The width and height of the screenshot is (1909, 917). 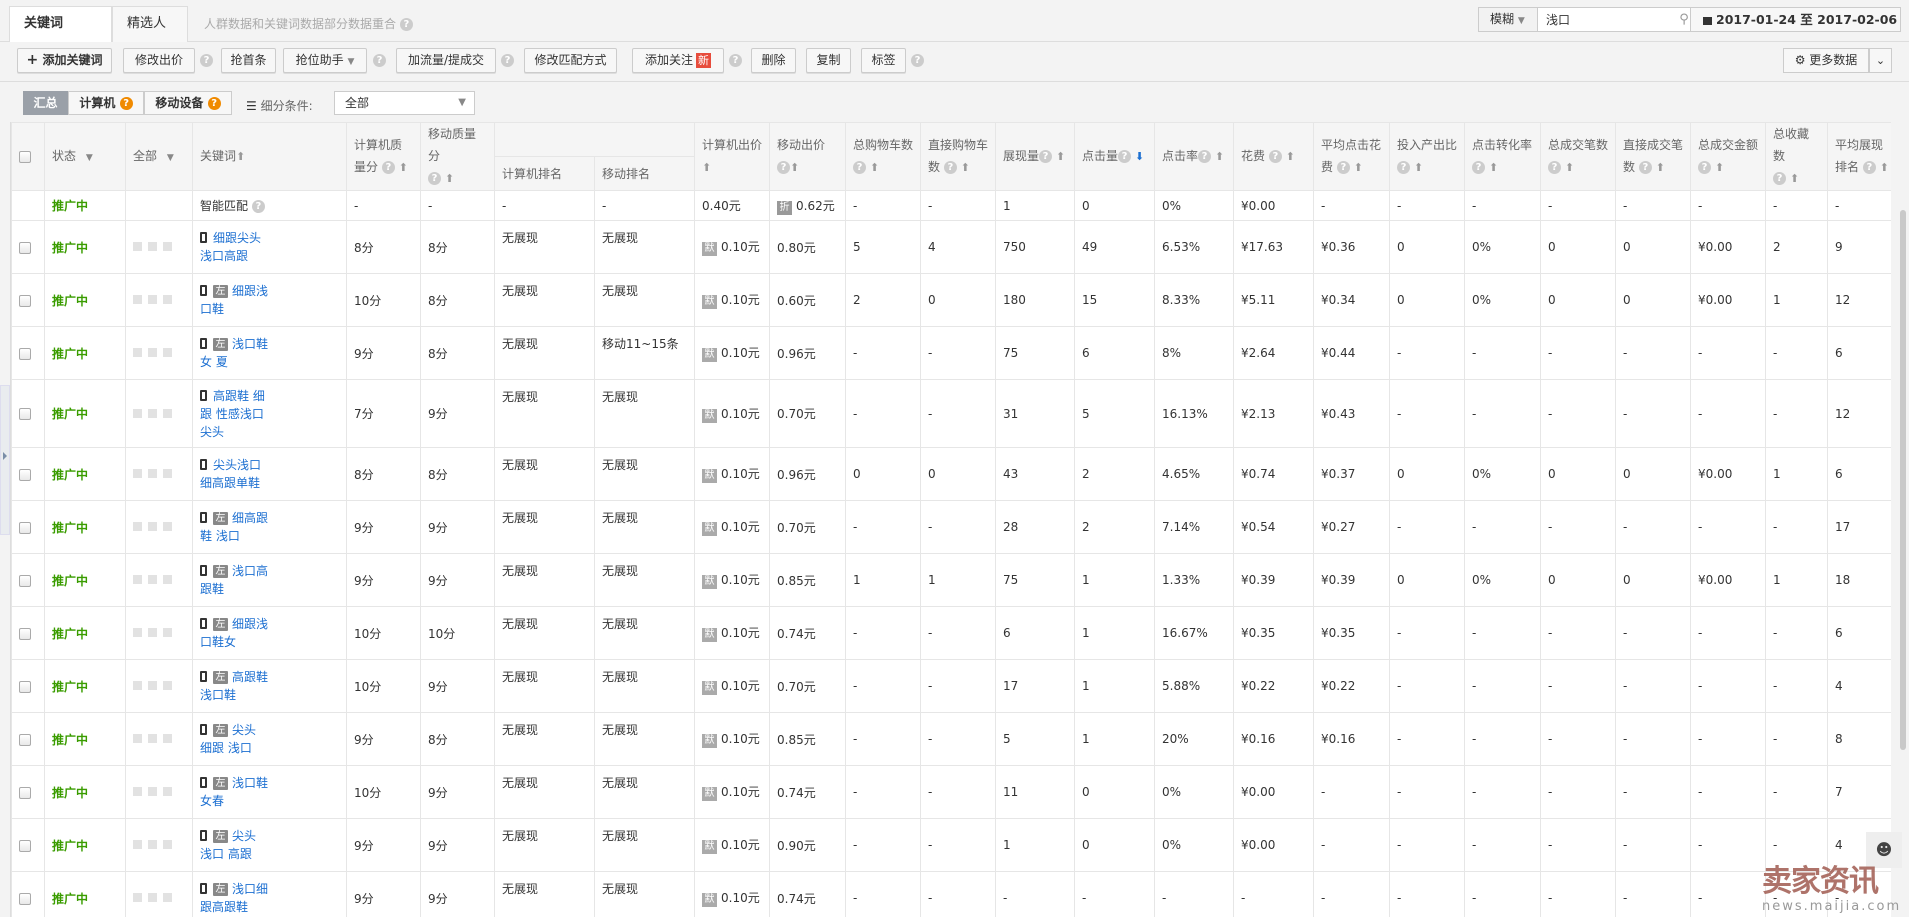 What do you see at coordinates (404, 103) in the screenshot?
I see `filter-condition-select: 全部 ▼` at bounding box center [404, 103].